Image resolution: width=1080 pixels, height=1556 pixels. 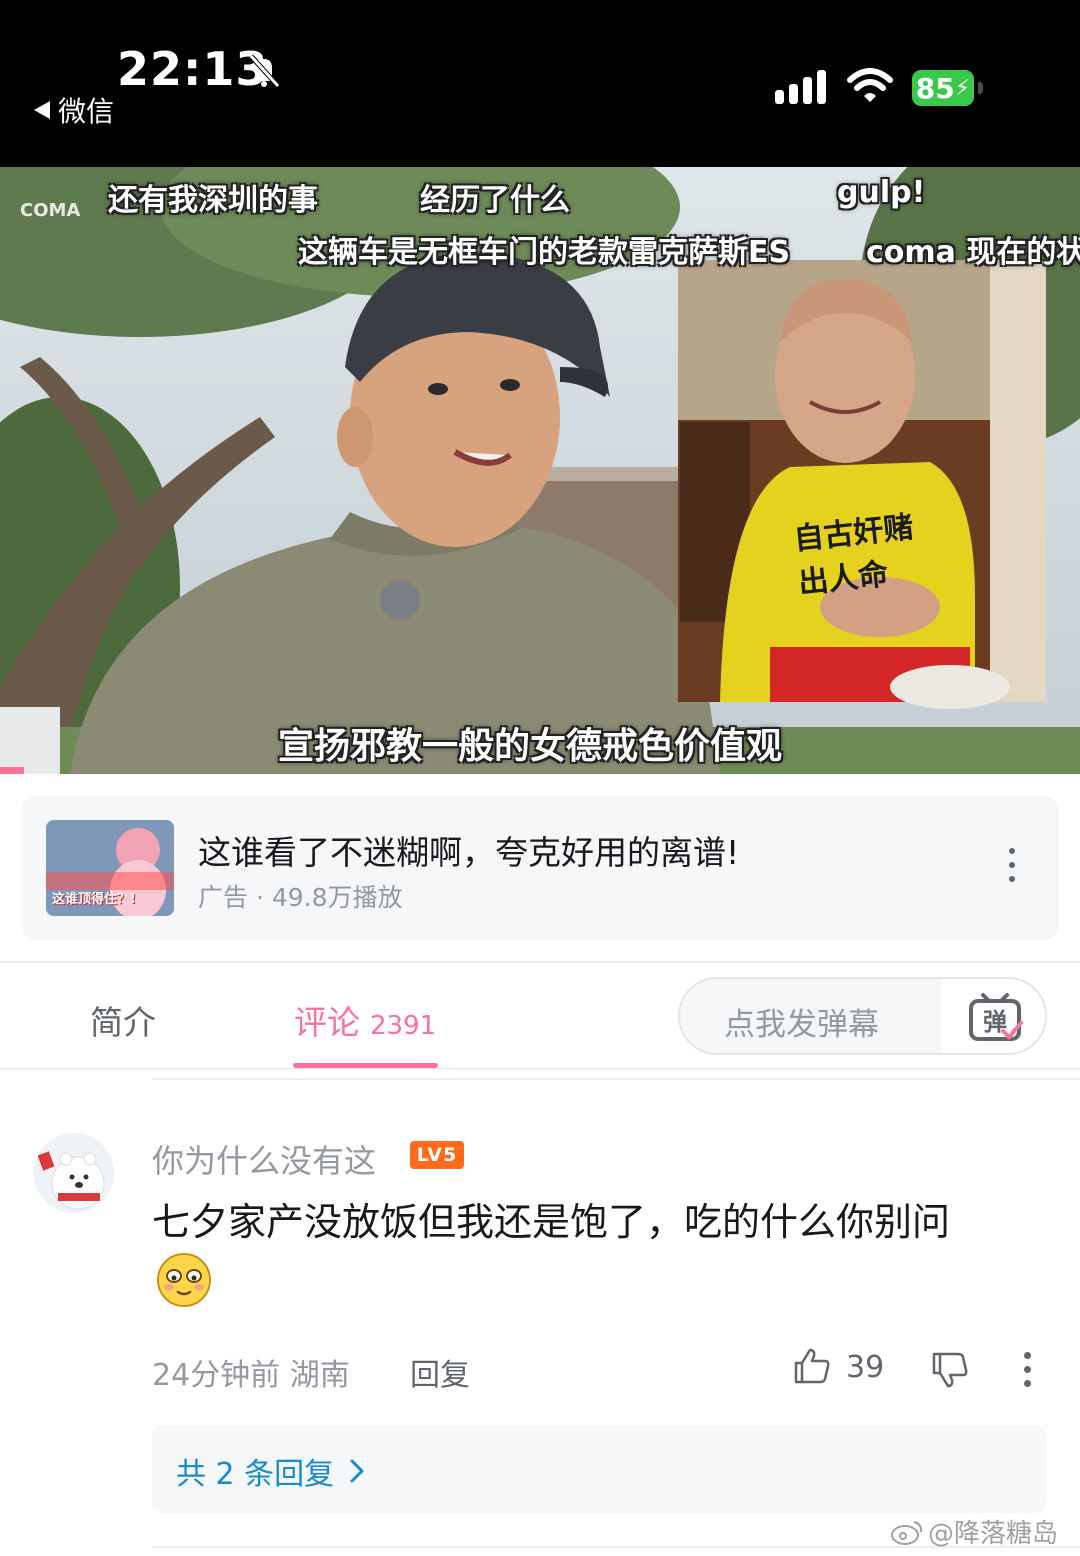 I want to click on tab-intro: 简介, so click(x=123, y=1020).